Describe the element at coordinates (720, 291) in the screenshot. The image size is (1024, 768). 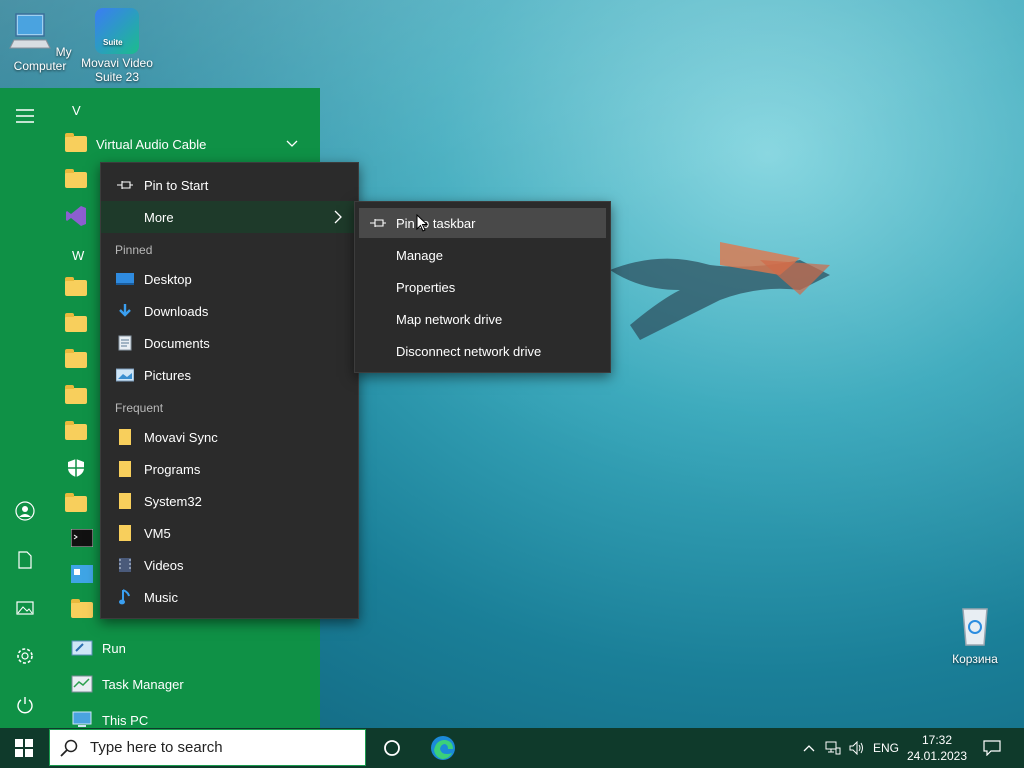
I see `wallpaper-swimmer` at that location.